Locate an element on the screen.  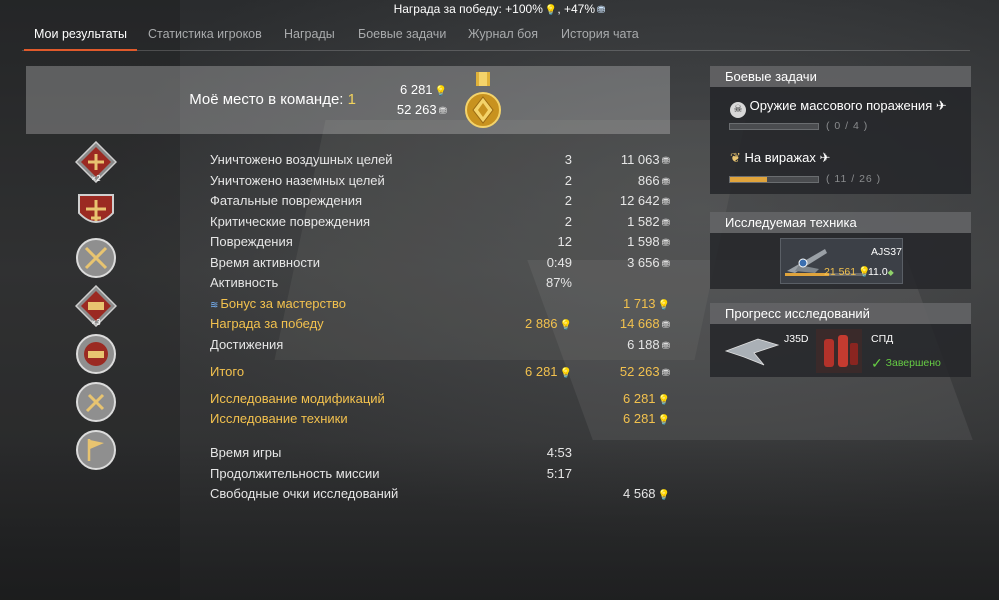
stat-label: Исследование техники is located at coordinates (279, 418).